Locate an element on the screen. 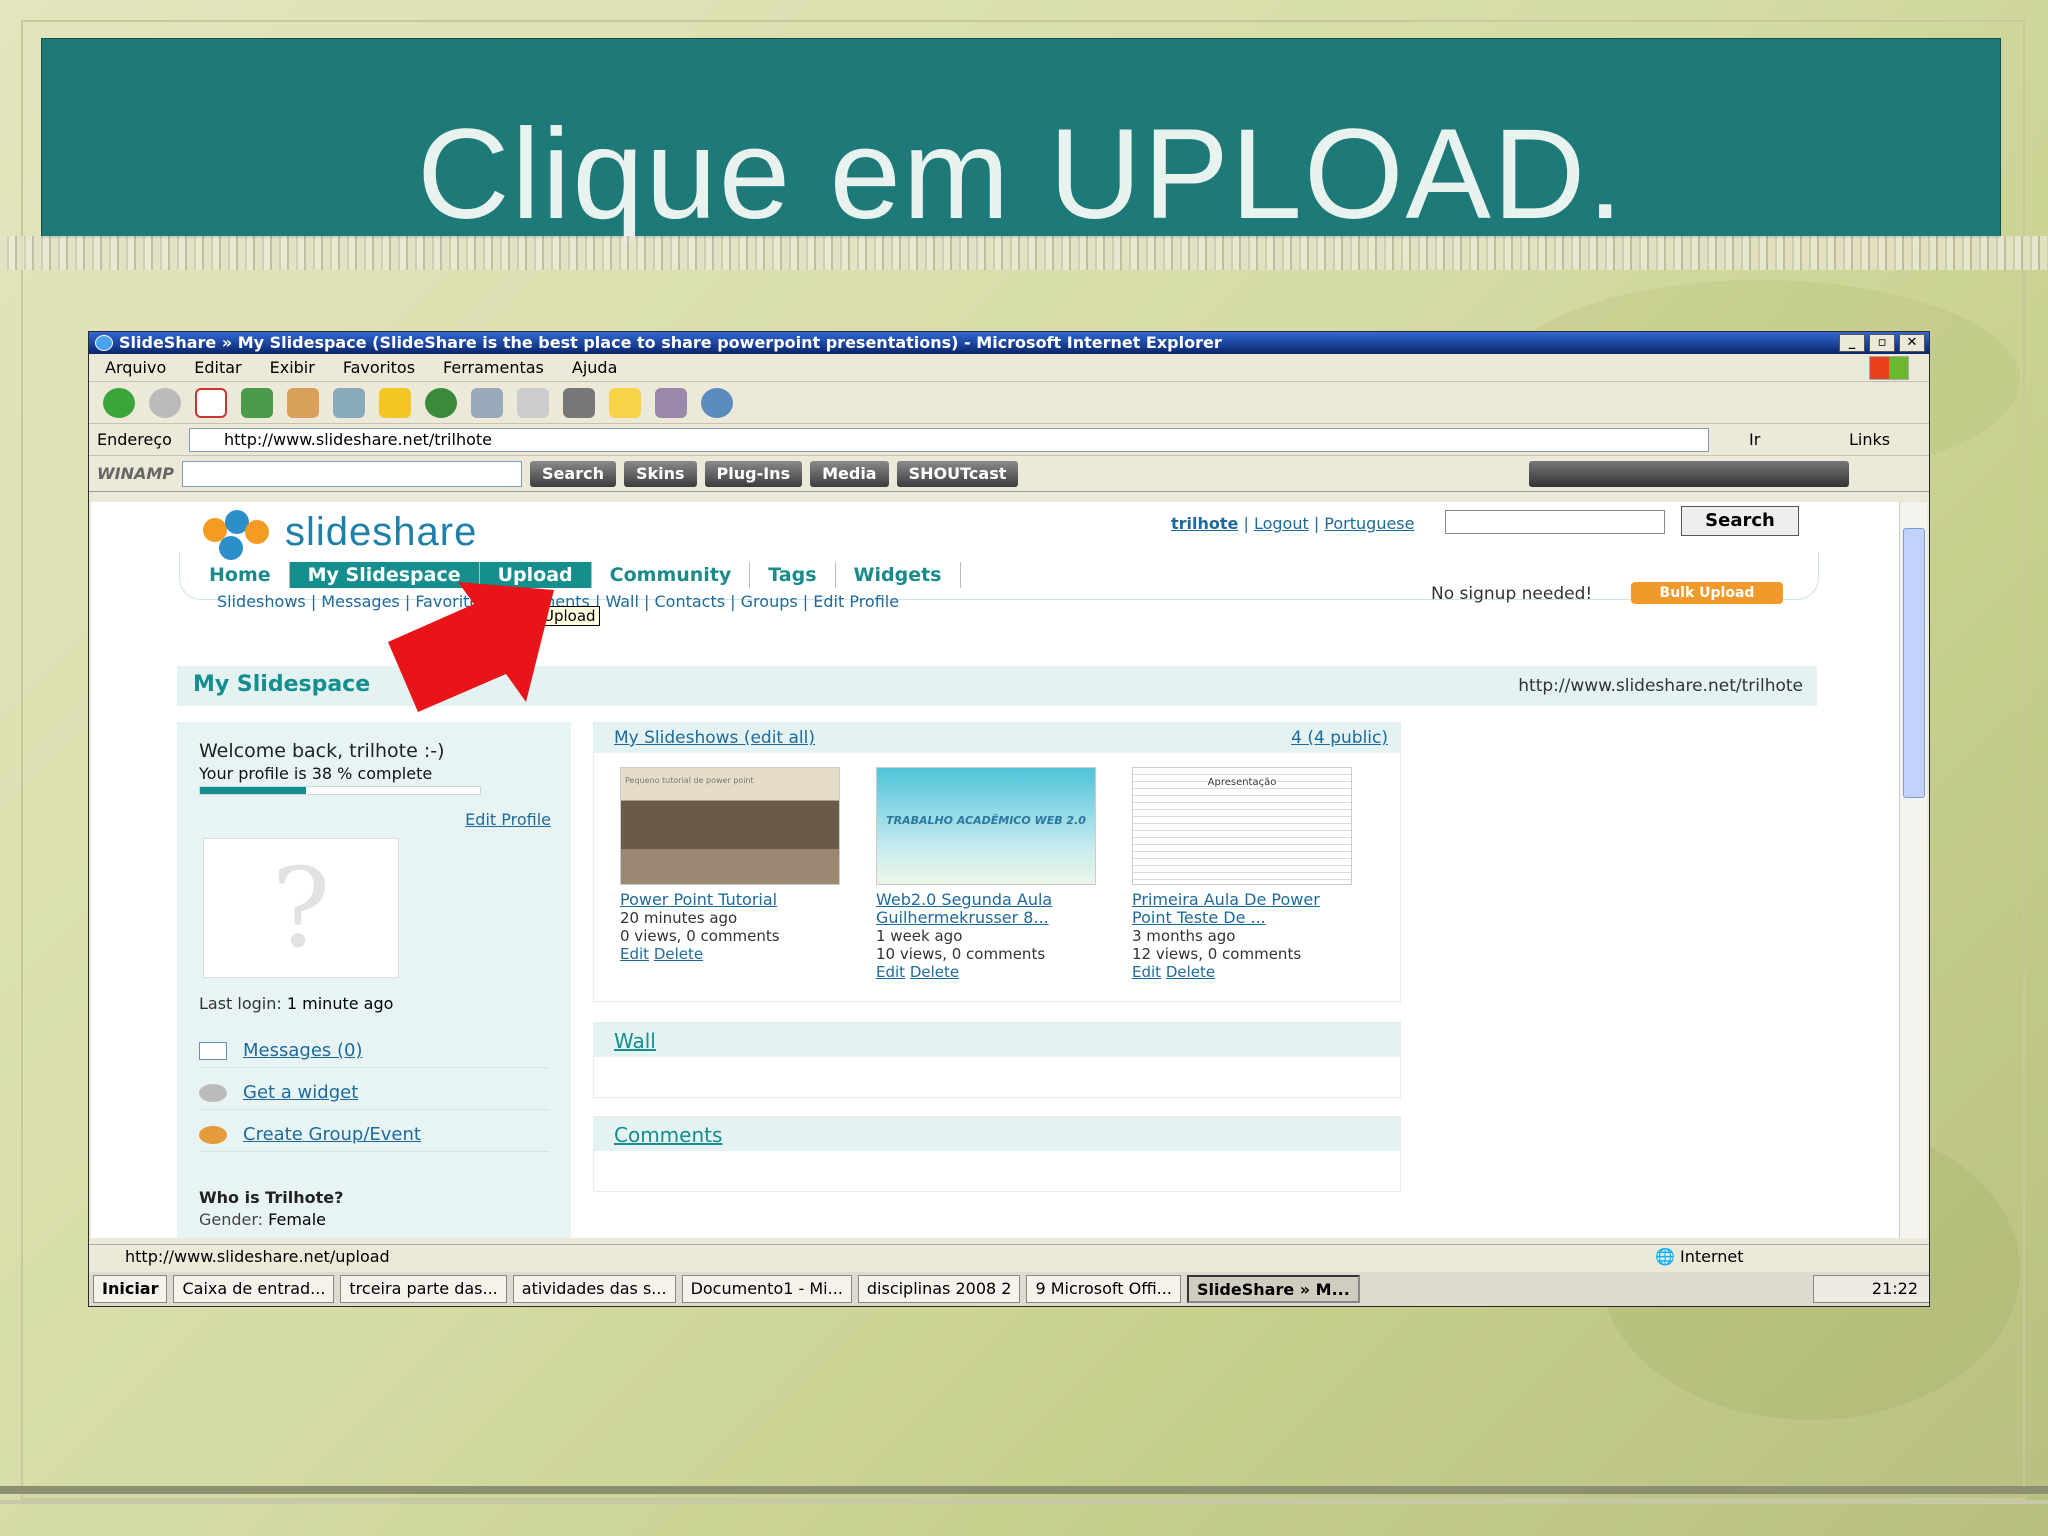 The height and width of the screenshot is (1536, 2048). create-group-link: Create Group/Event is located at coordinates (374, 1138).